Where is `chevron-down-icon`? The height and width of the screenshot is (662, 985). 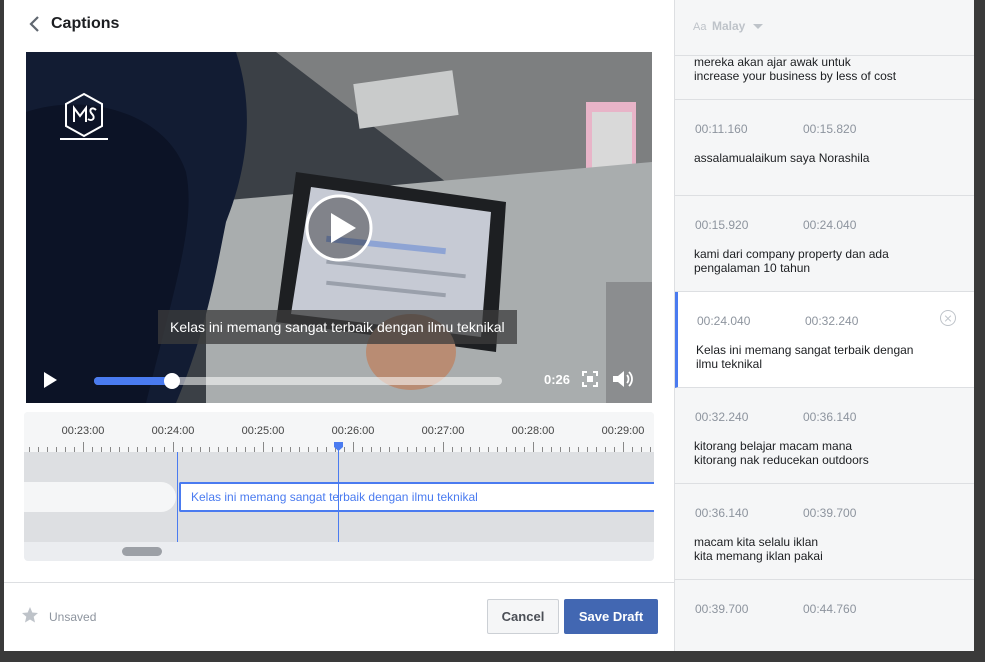 chevron-down-icon is located at coordinates (758, 26).